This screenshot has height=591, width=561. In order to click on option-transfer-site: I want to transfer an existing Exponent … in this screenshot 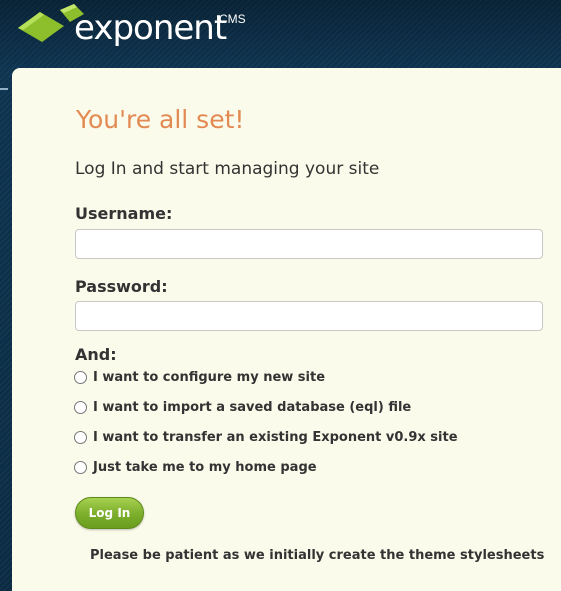, I will do `click(266, 437)`.